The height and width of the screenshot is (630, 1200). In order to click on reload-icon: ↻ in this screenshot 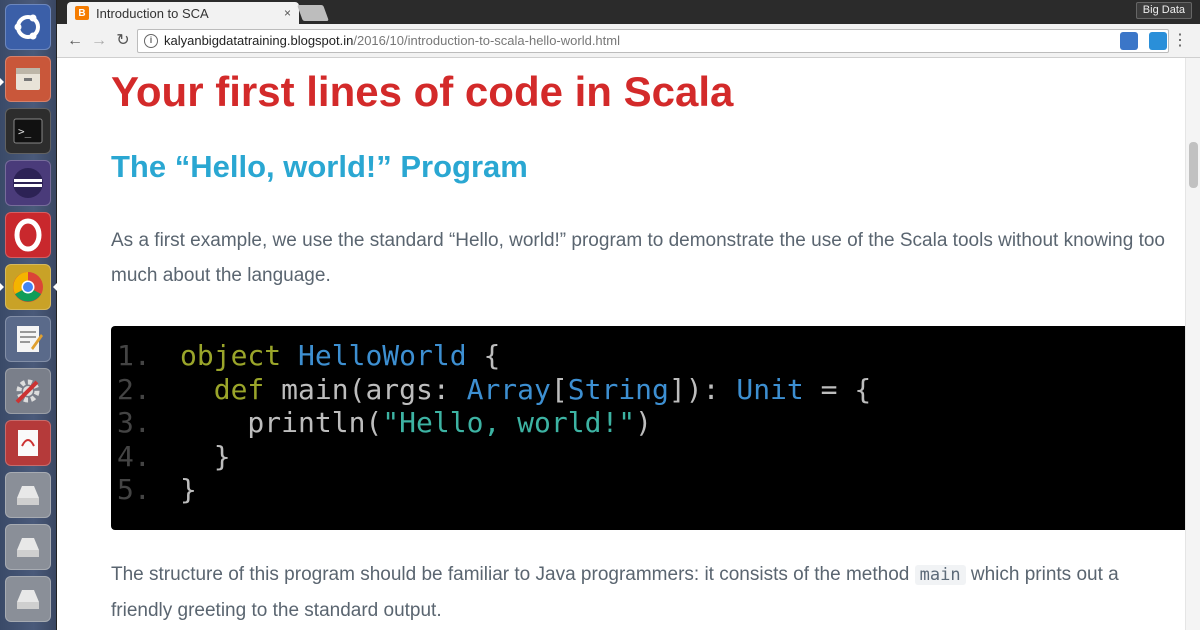, I will do `click(123, 41)`.